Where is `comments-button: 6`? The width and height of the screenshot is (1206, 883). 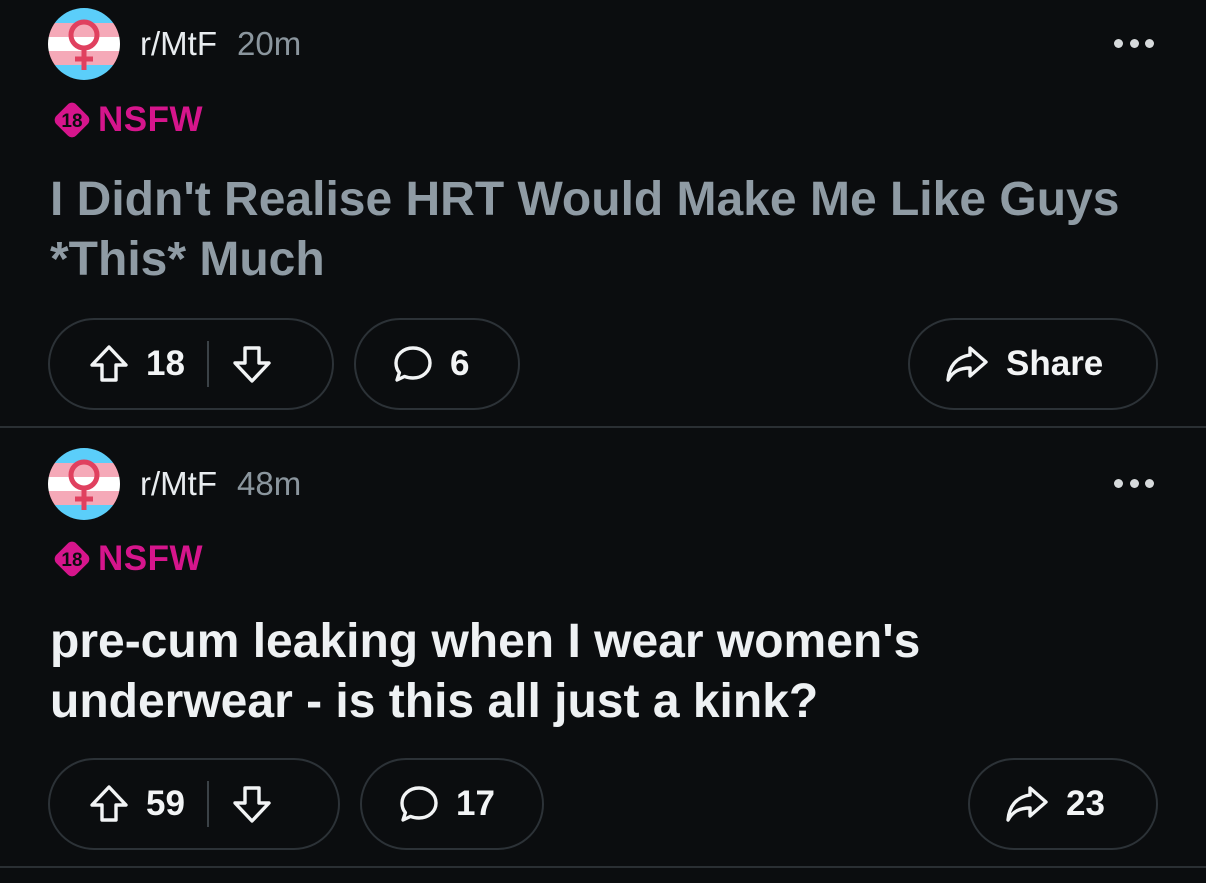 comments-button: 6 is located at coordinates (437, 364).